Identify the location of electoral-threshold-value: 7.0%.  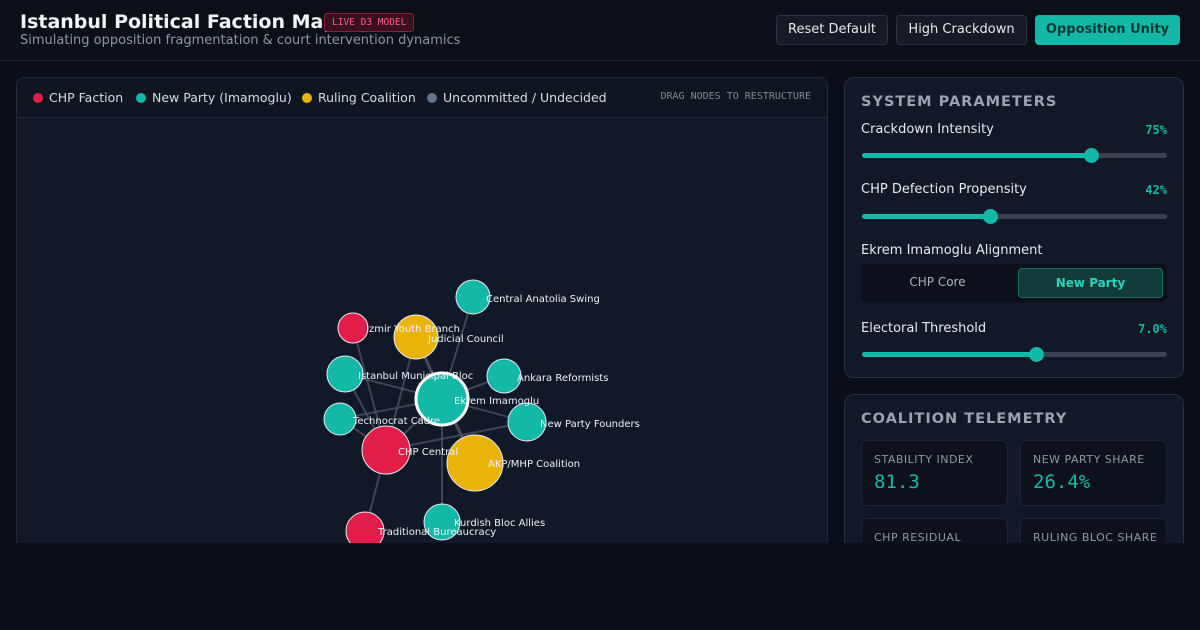
(1152, 329).